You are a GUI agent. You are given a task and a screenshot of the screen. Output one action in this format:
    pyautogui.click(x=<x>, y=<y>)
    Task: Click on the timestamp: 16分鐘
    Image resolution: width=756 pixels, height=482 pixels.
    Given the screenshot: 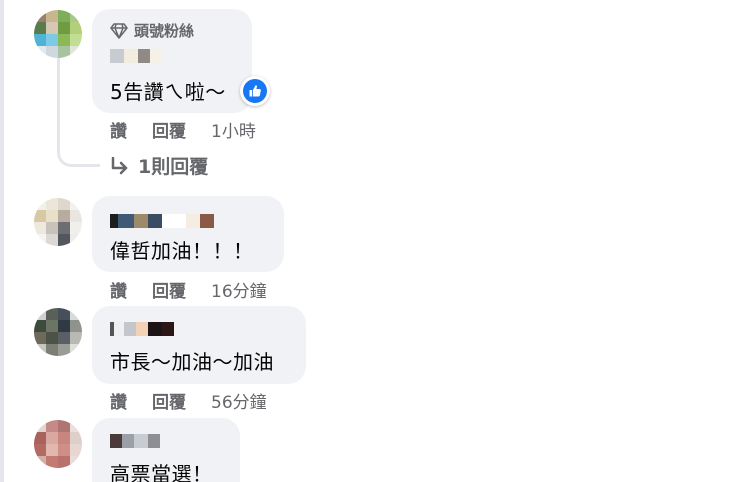 What is the action you would take?
    pyautogui.click(x=239, y=289)
    